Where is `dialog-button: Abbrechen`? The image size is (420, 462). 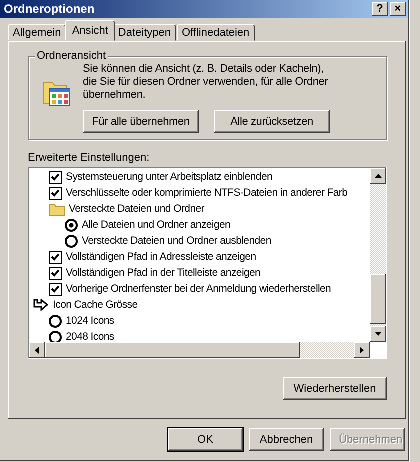
dialog-button: Abbrechen is located at coordinates (286, 439).